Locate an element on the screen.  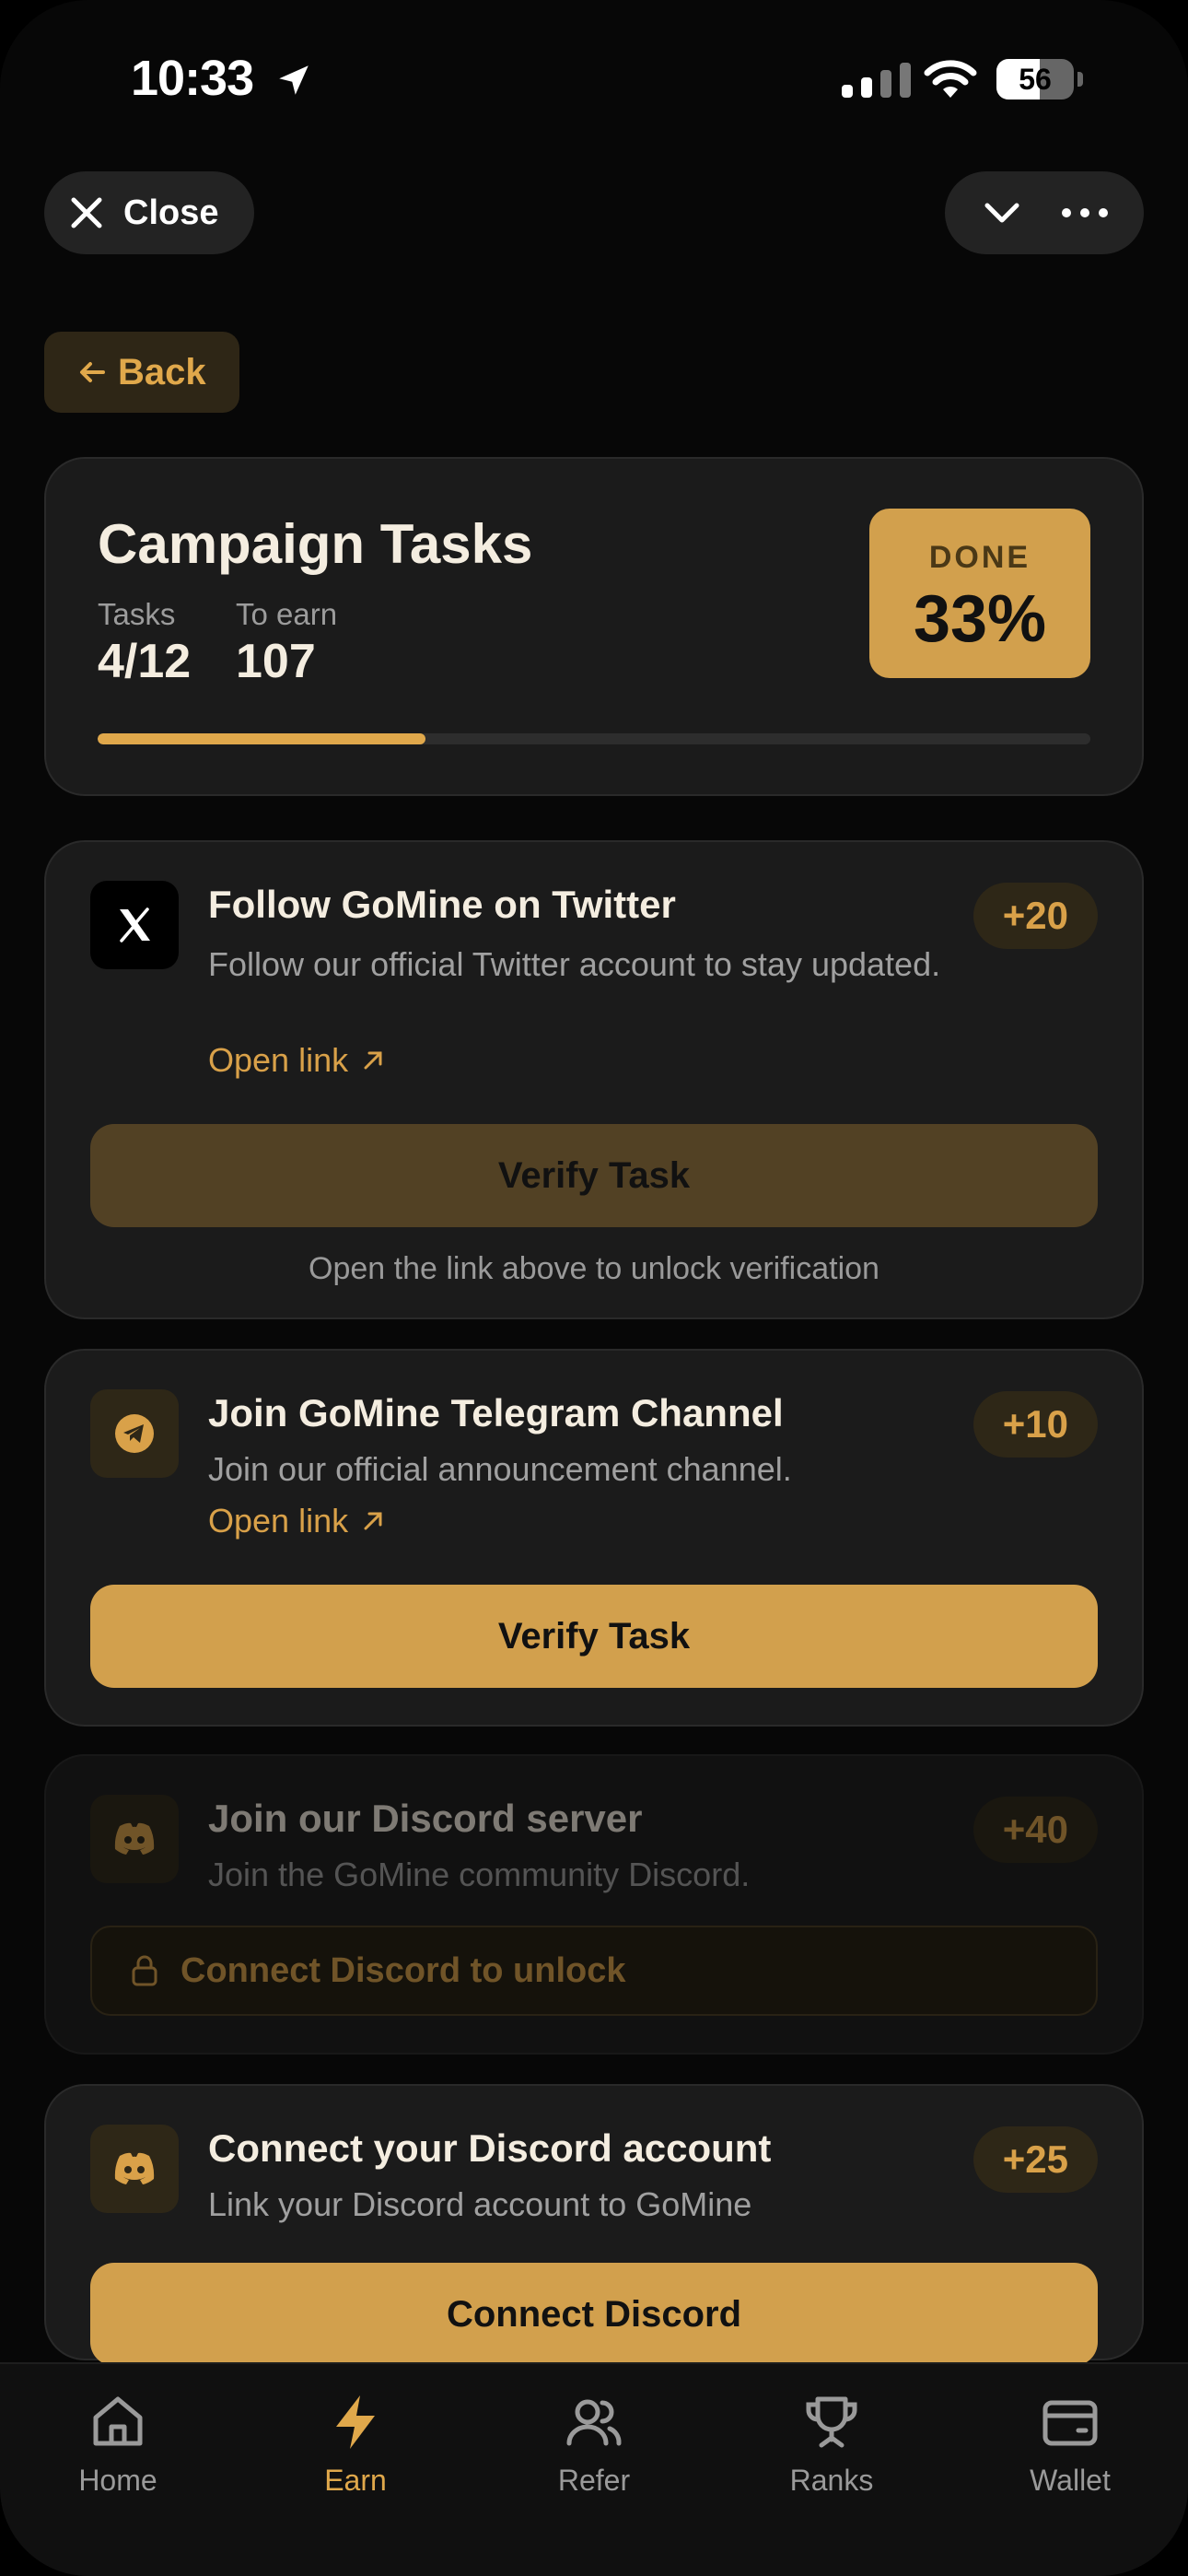
task-title: Connect your Discord account is located at coordinates (490, 2148).